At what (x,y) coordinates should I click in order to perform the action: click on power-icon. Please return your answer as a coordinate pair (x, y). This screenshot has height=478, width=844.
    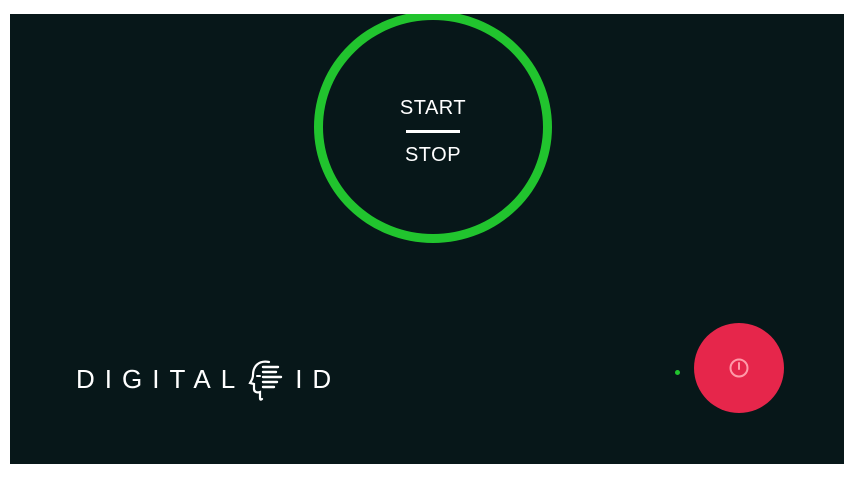
    Looking at the image, I should click on (739, 368).